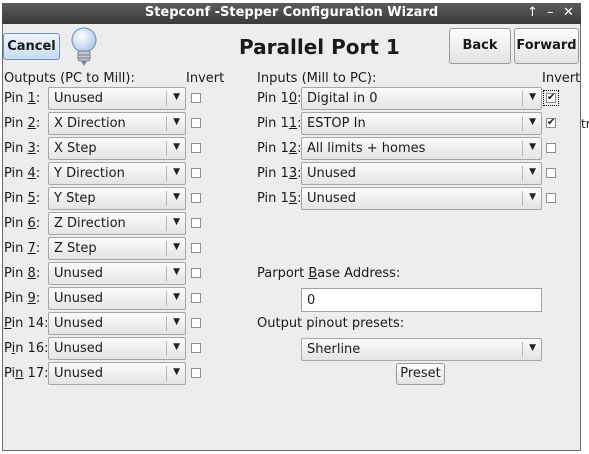 Image resolution: width=589 pixels, height=454 pixels. I want to click on combo-value: ESTOP In, so click(336, 123).